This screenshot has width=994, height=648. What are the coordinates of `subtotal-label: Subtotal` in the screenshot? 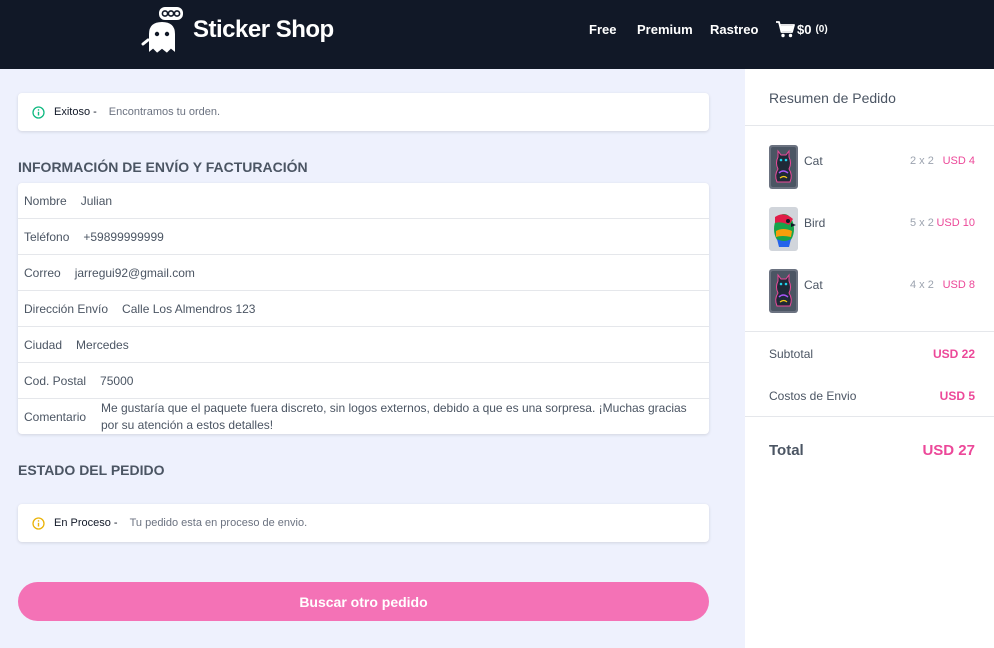 It's located at (791, 354).